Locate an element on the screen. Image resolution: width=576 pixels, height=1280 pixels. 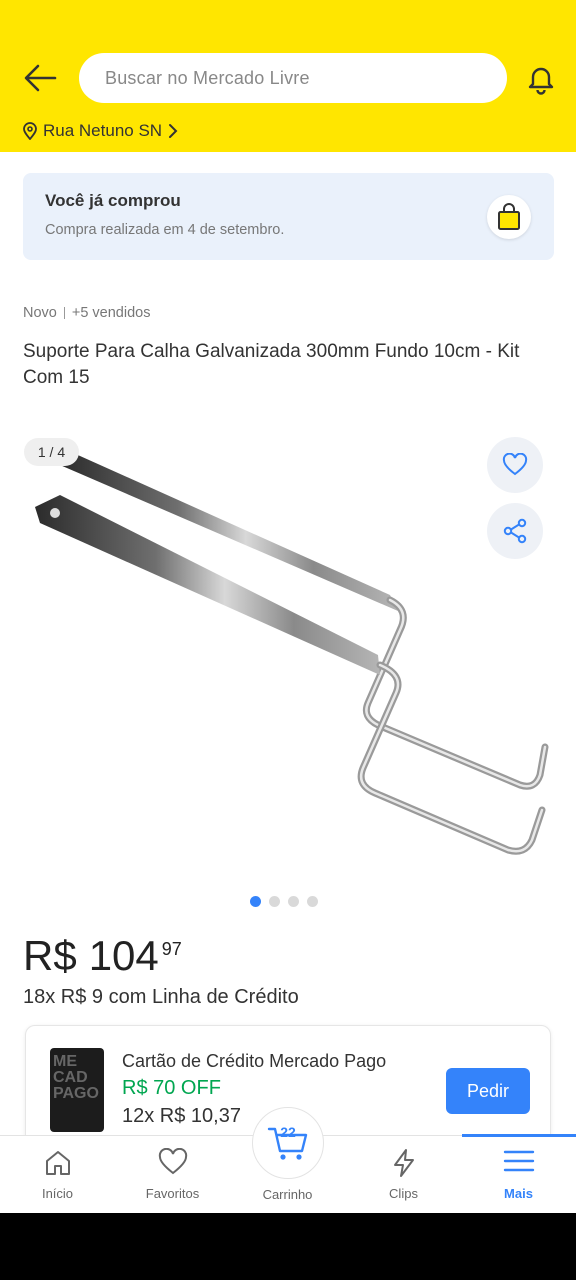
product-meta: Novo +5 vendidos is located at coordinates (86, 313).